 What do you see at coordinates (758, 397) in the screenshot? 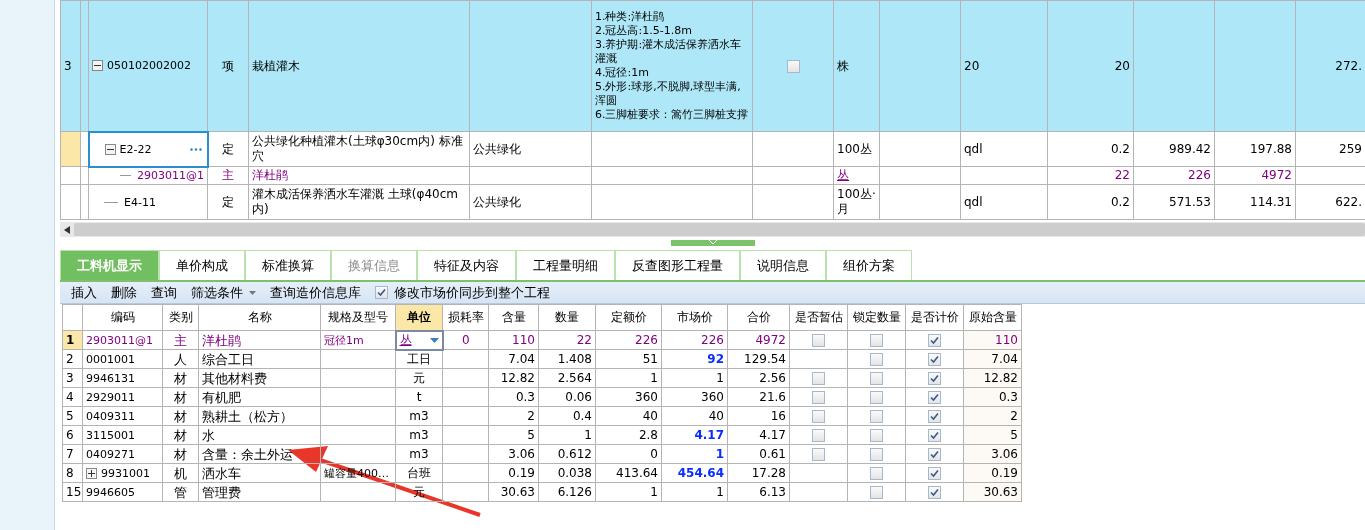
I see `table-cell: 21.6` at bounding box center [758, 397].